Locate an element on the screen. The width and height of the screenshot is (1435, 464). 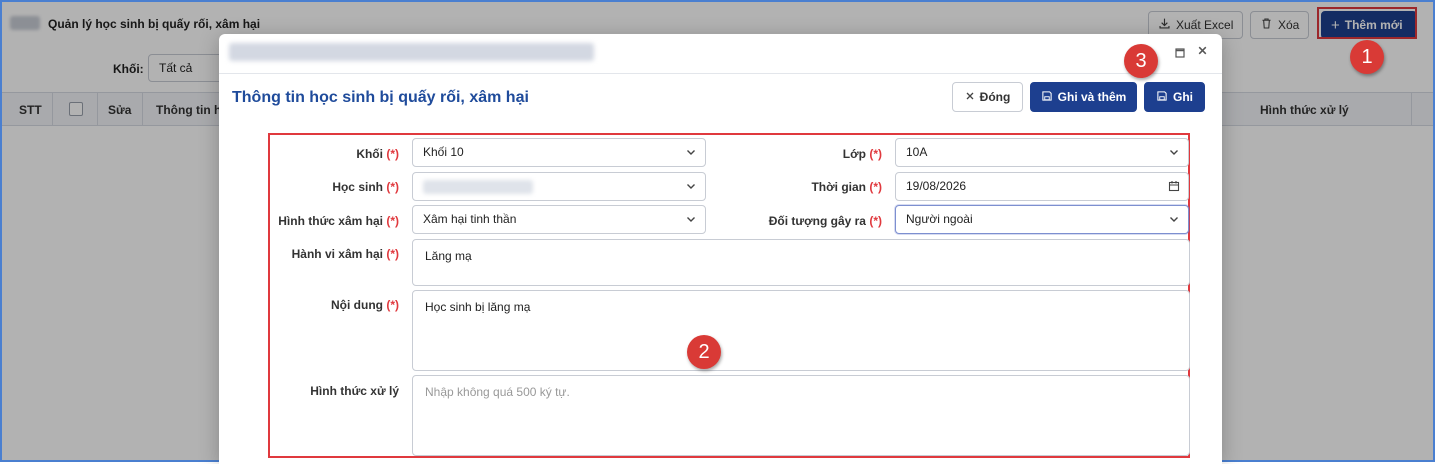
perpetrator-label-text: Đối tượng gây ra is located at coordinates (817, 221).